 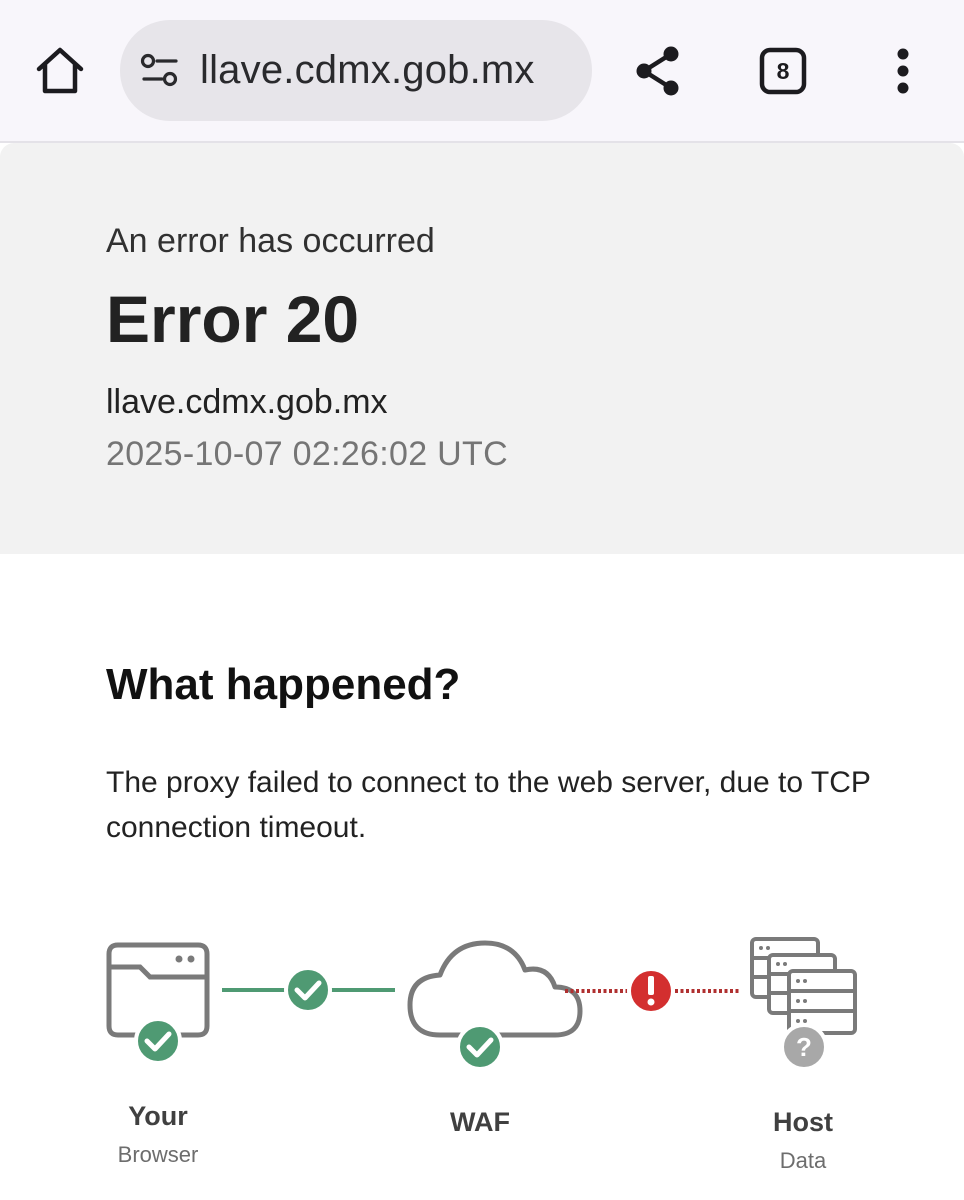 I want to click on share-icon, so click(x=657, y=71).